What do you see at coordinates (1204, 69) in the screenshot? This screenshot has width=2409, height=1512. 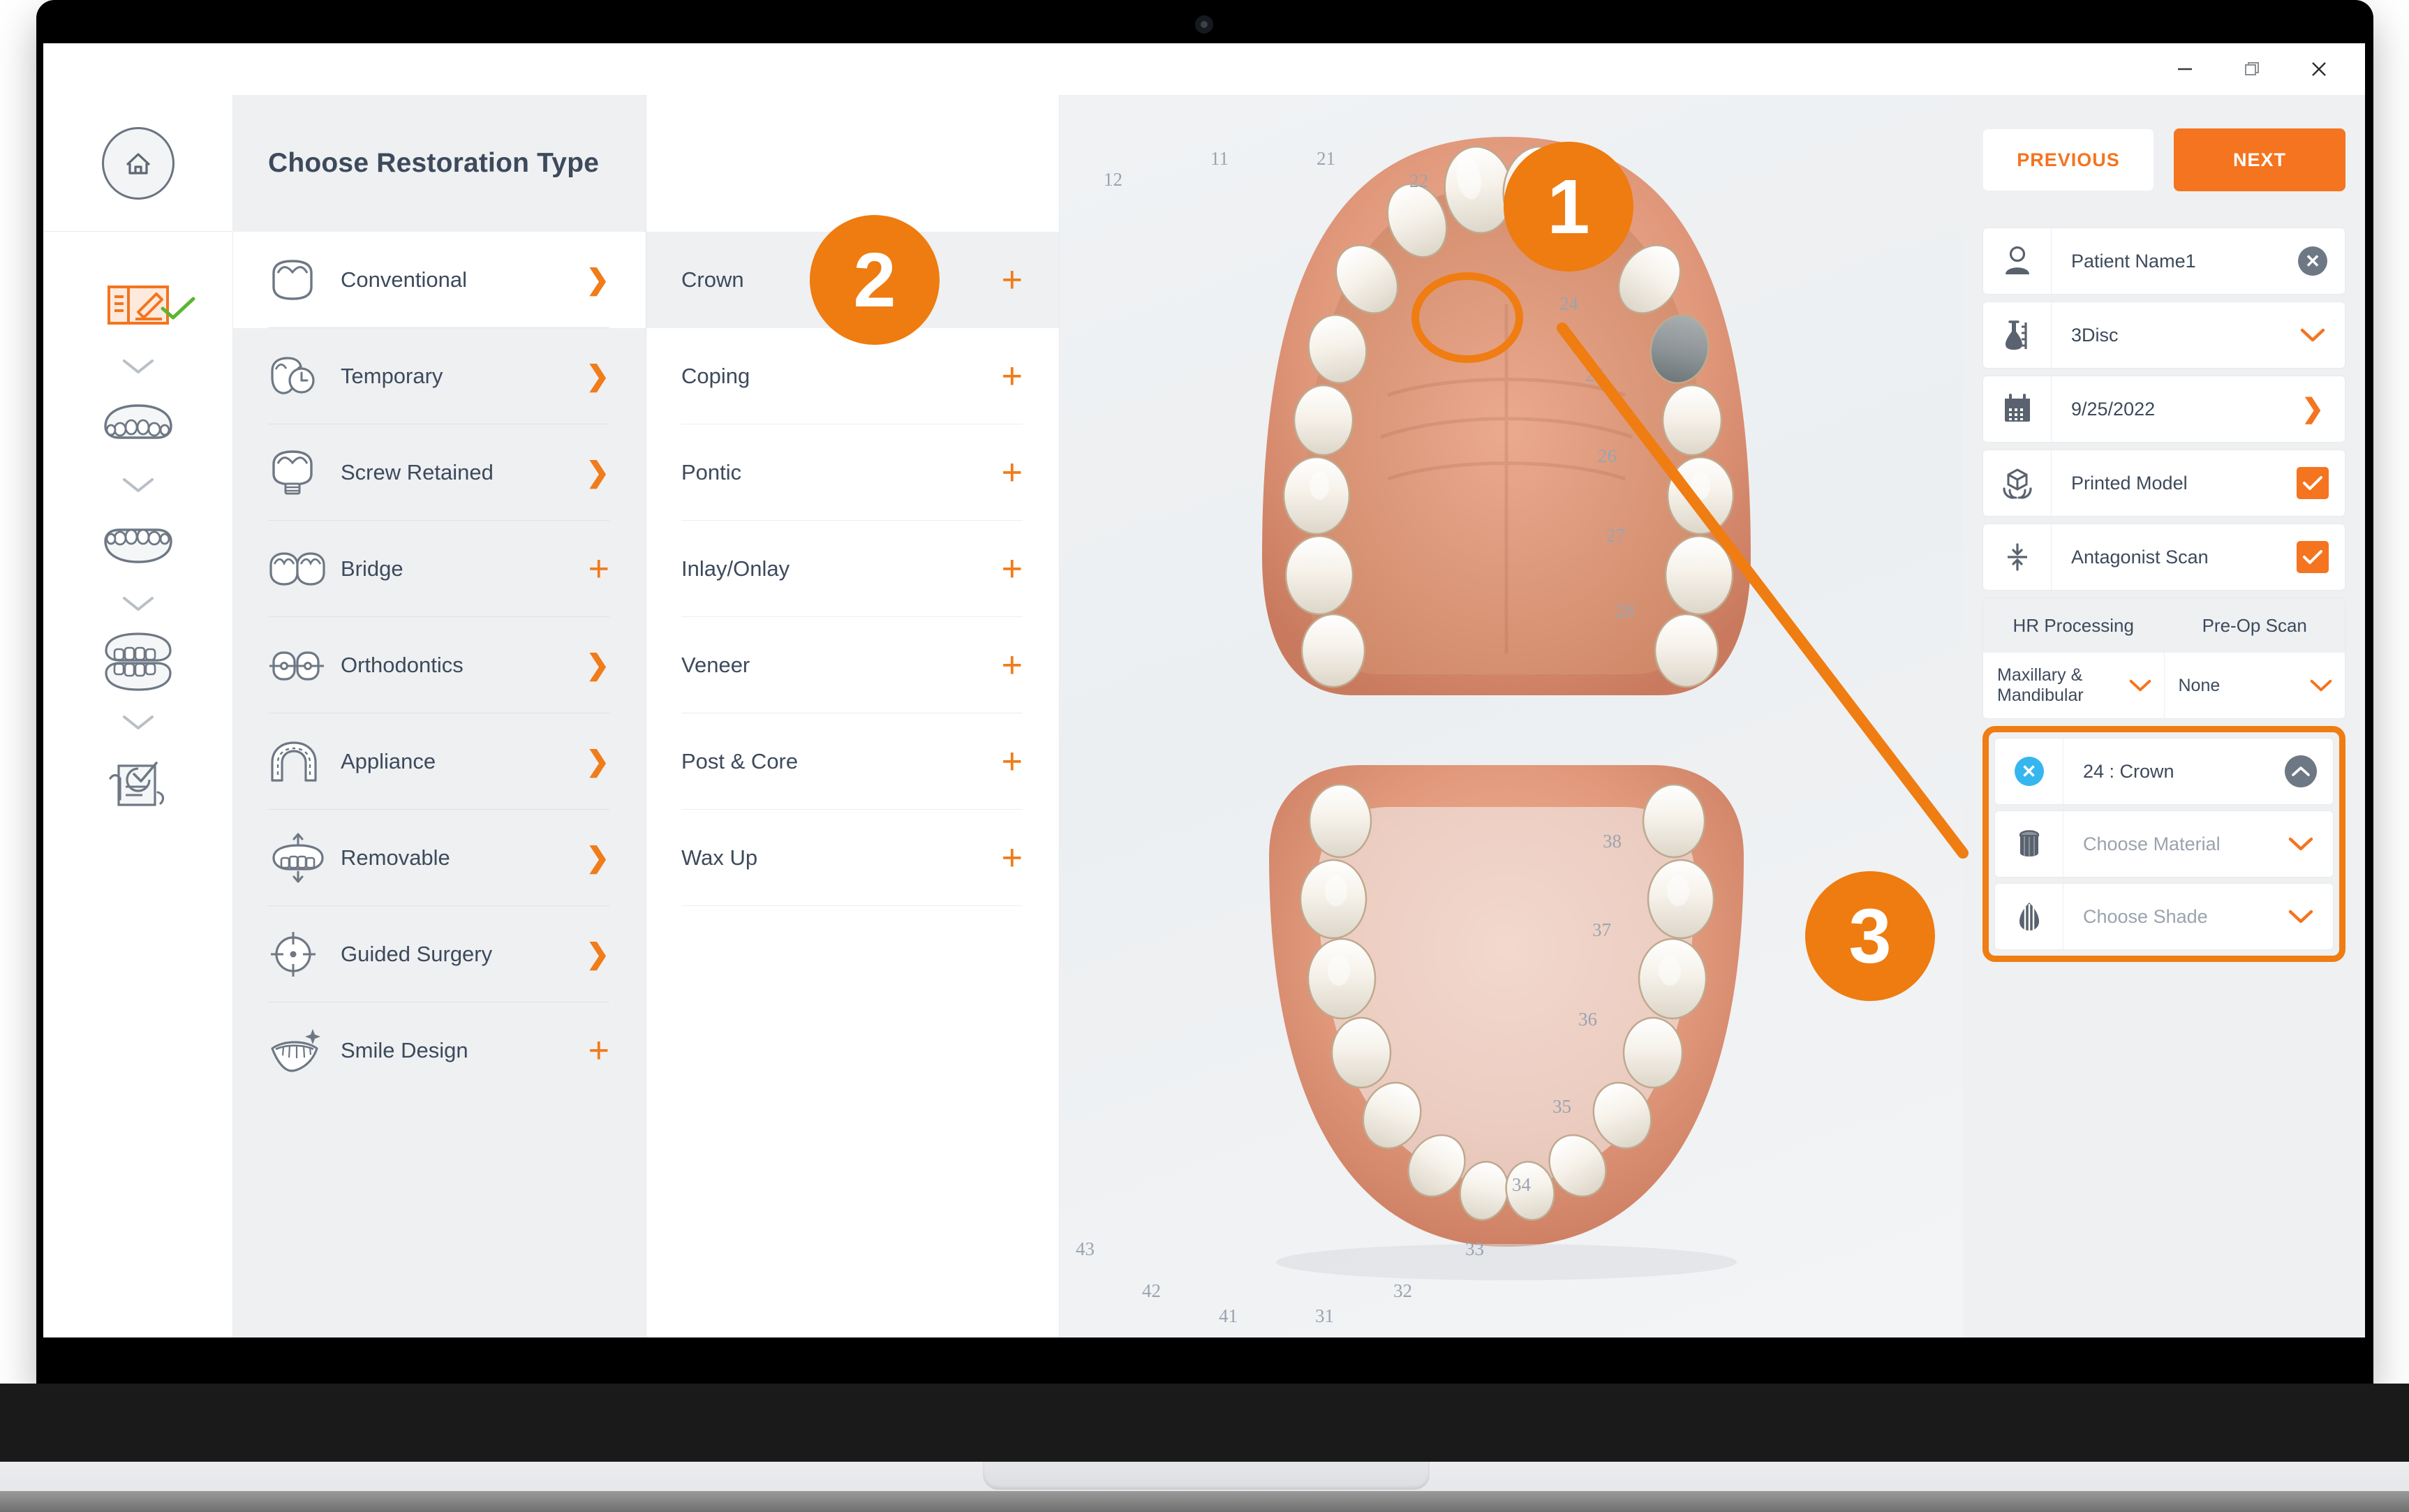 I see `window-titlebar` at bounding box center [1204, 69].